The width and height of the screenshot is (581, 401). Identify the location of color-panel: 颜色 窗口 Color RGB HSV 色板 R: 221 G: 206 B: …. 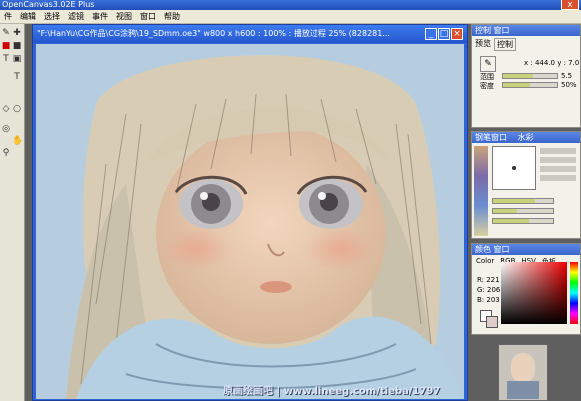
(526, 289).